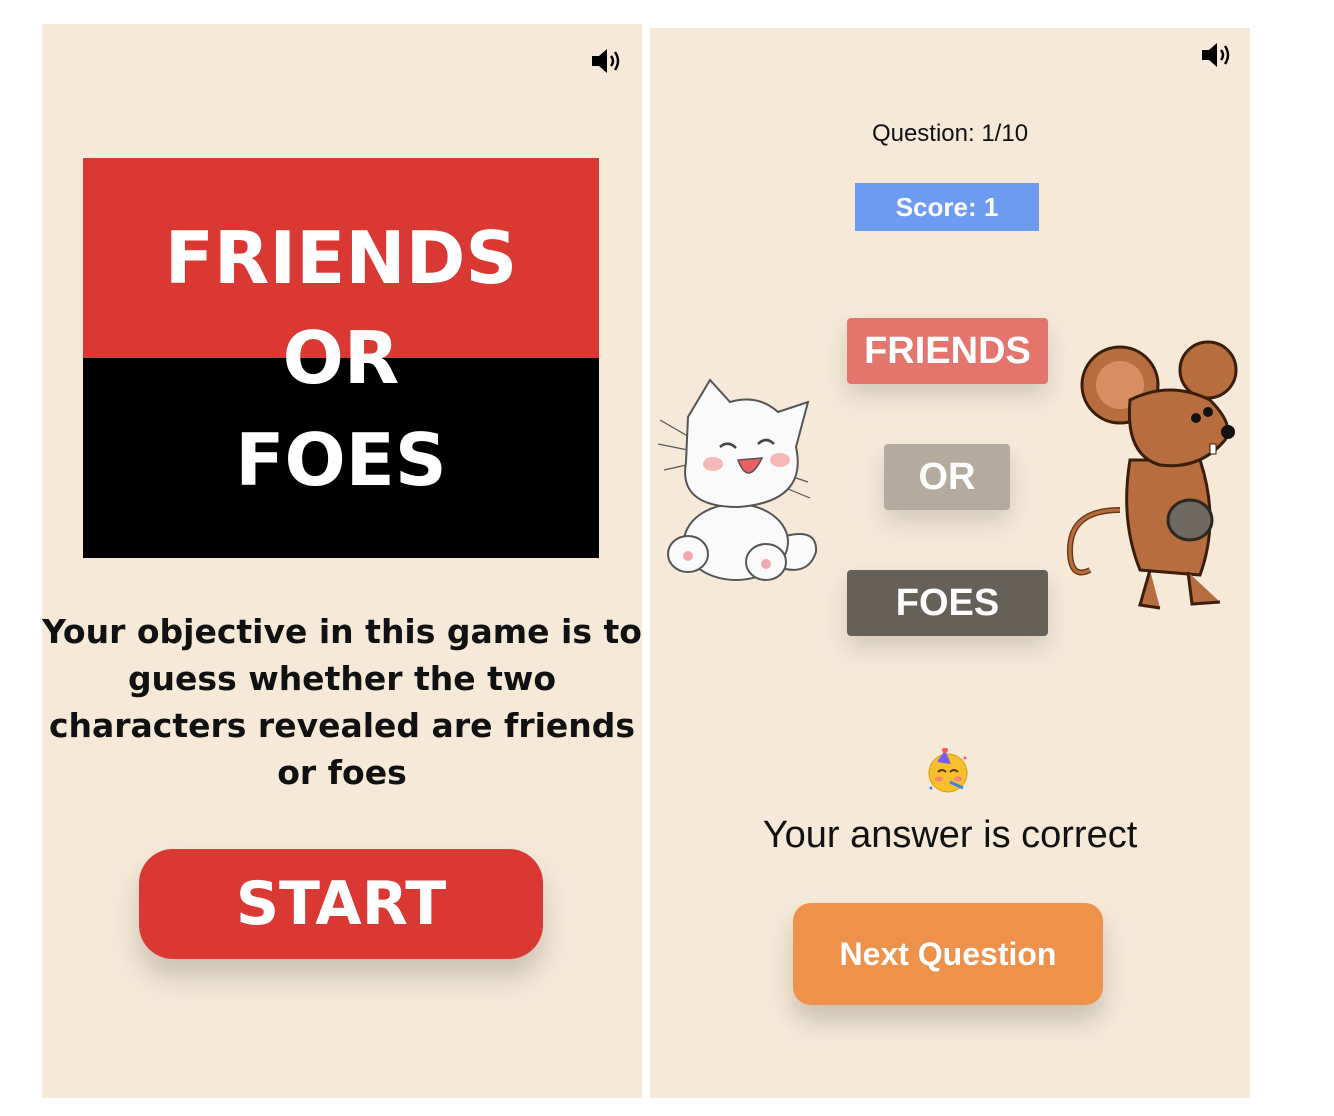 The height and width of the screenshot is (1116, 1334). I want to click on score-badge: Score: 1, so click(947, 207).